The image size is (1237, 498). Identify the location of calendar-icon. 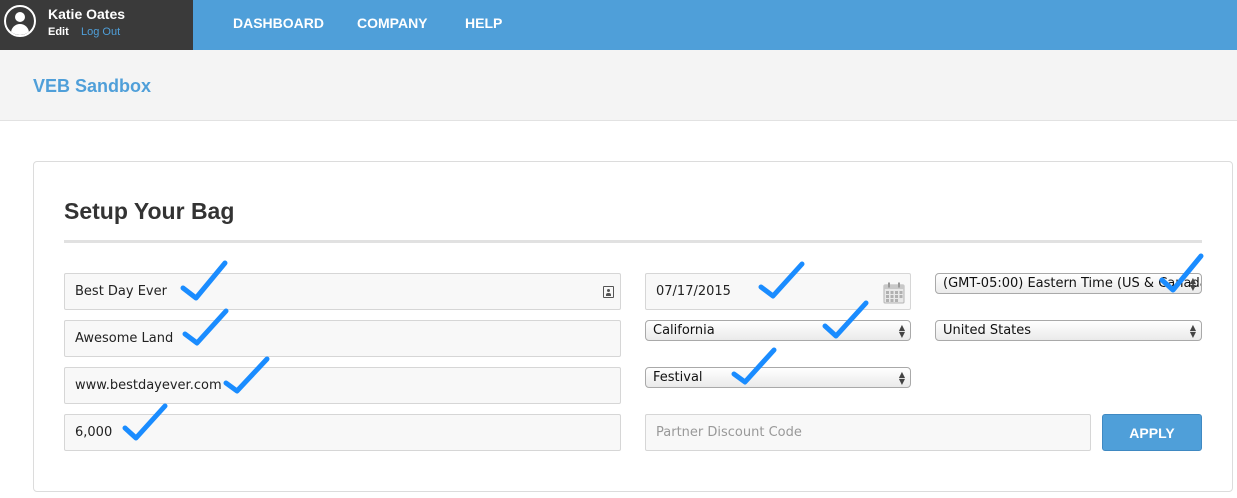
(894, 293).